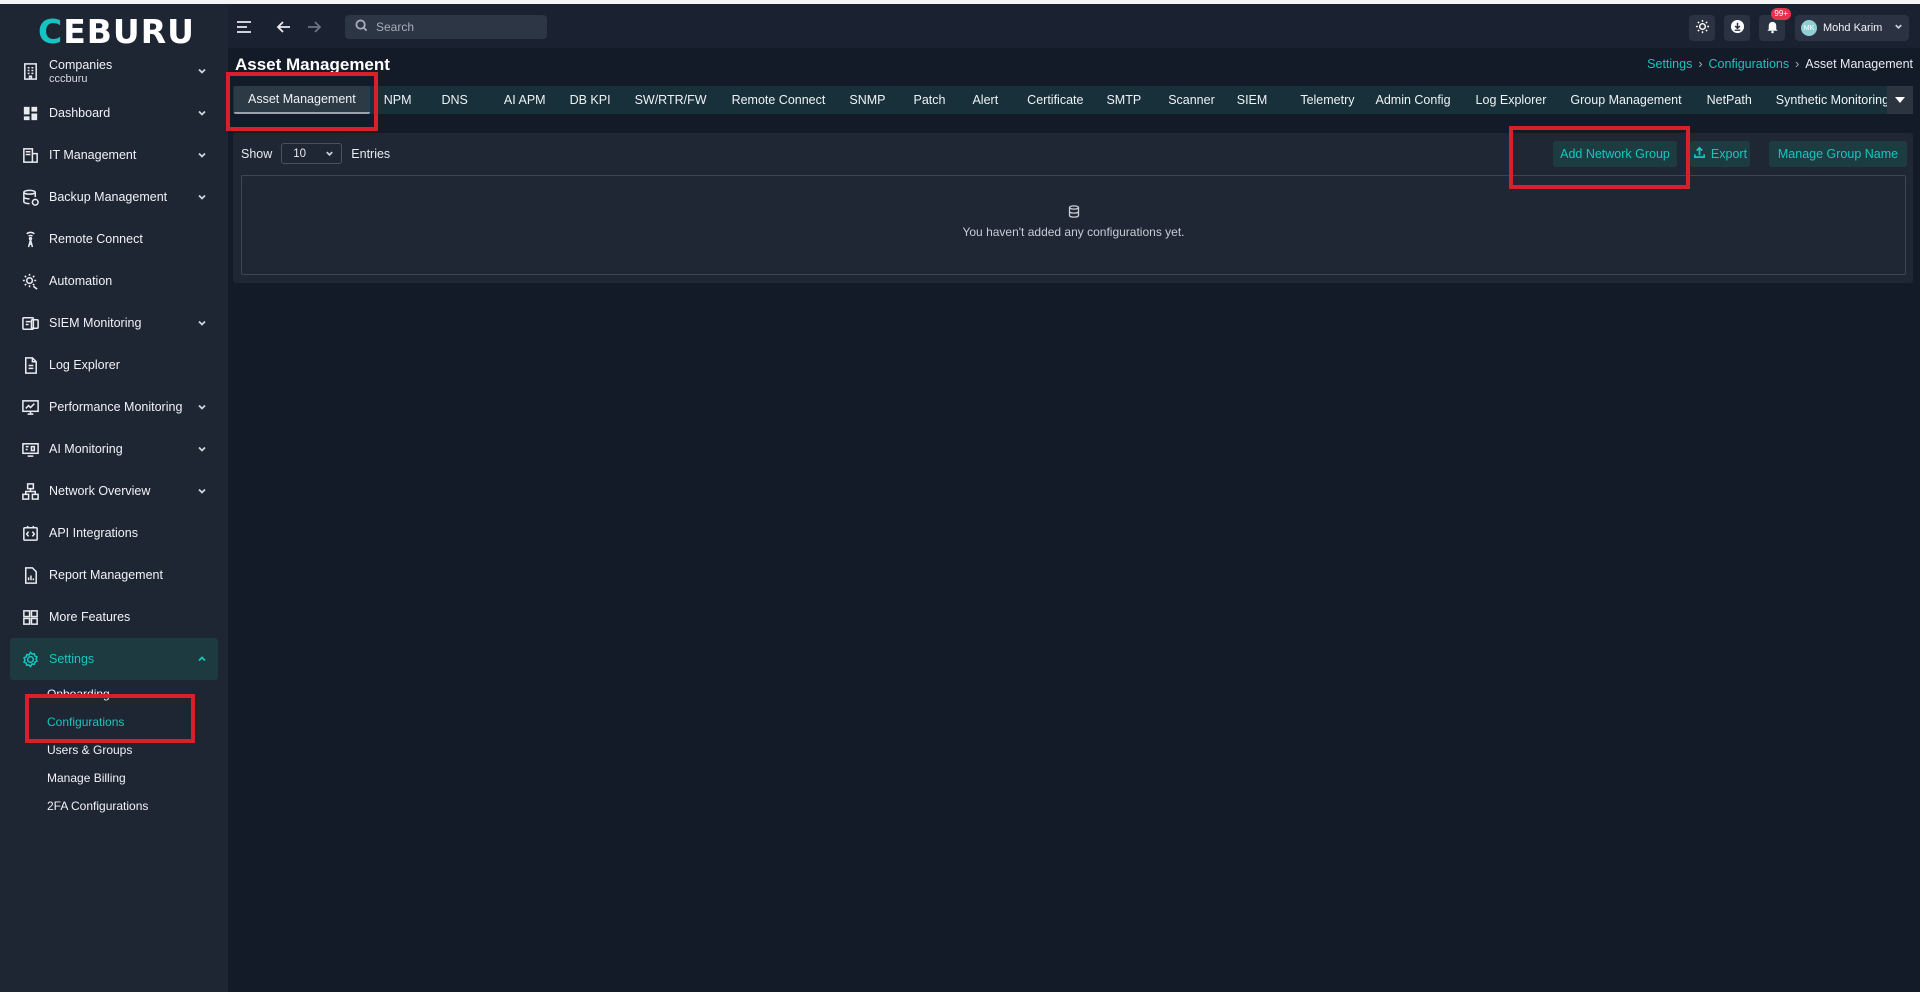  I want to click on tab-db-kpi: DB KPI, so click(590, 100).